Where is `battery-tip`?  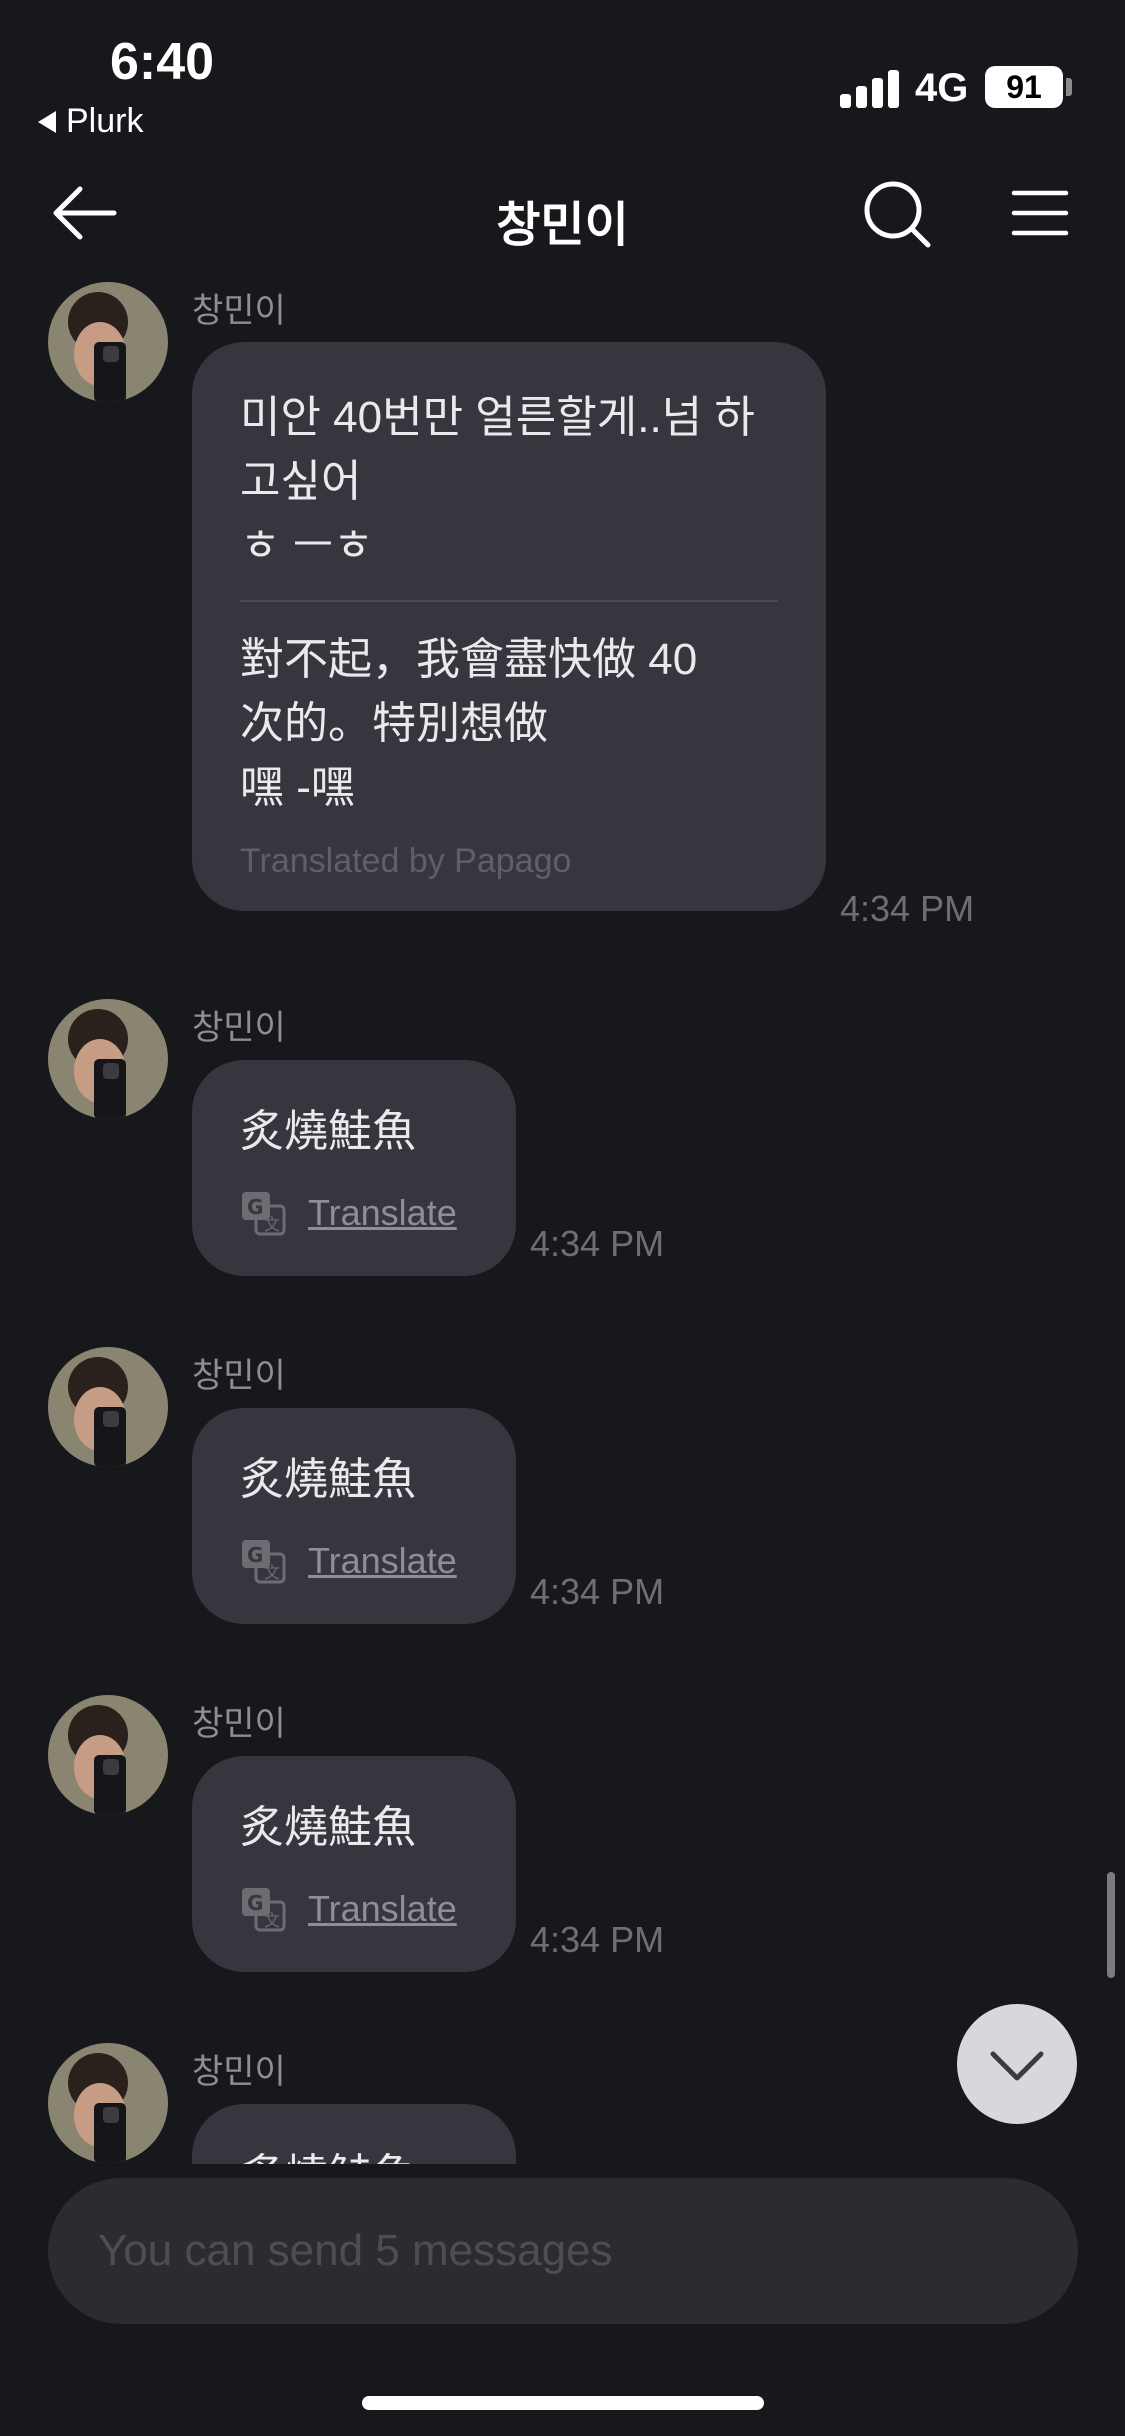 battery-tip is located at coordinates (1069, 87).